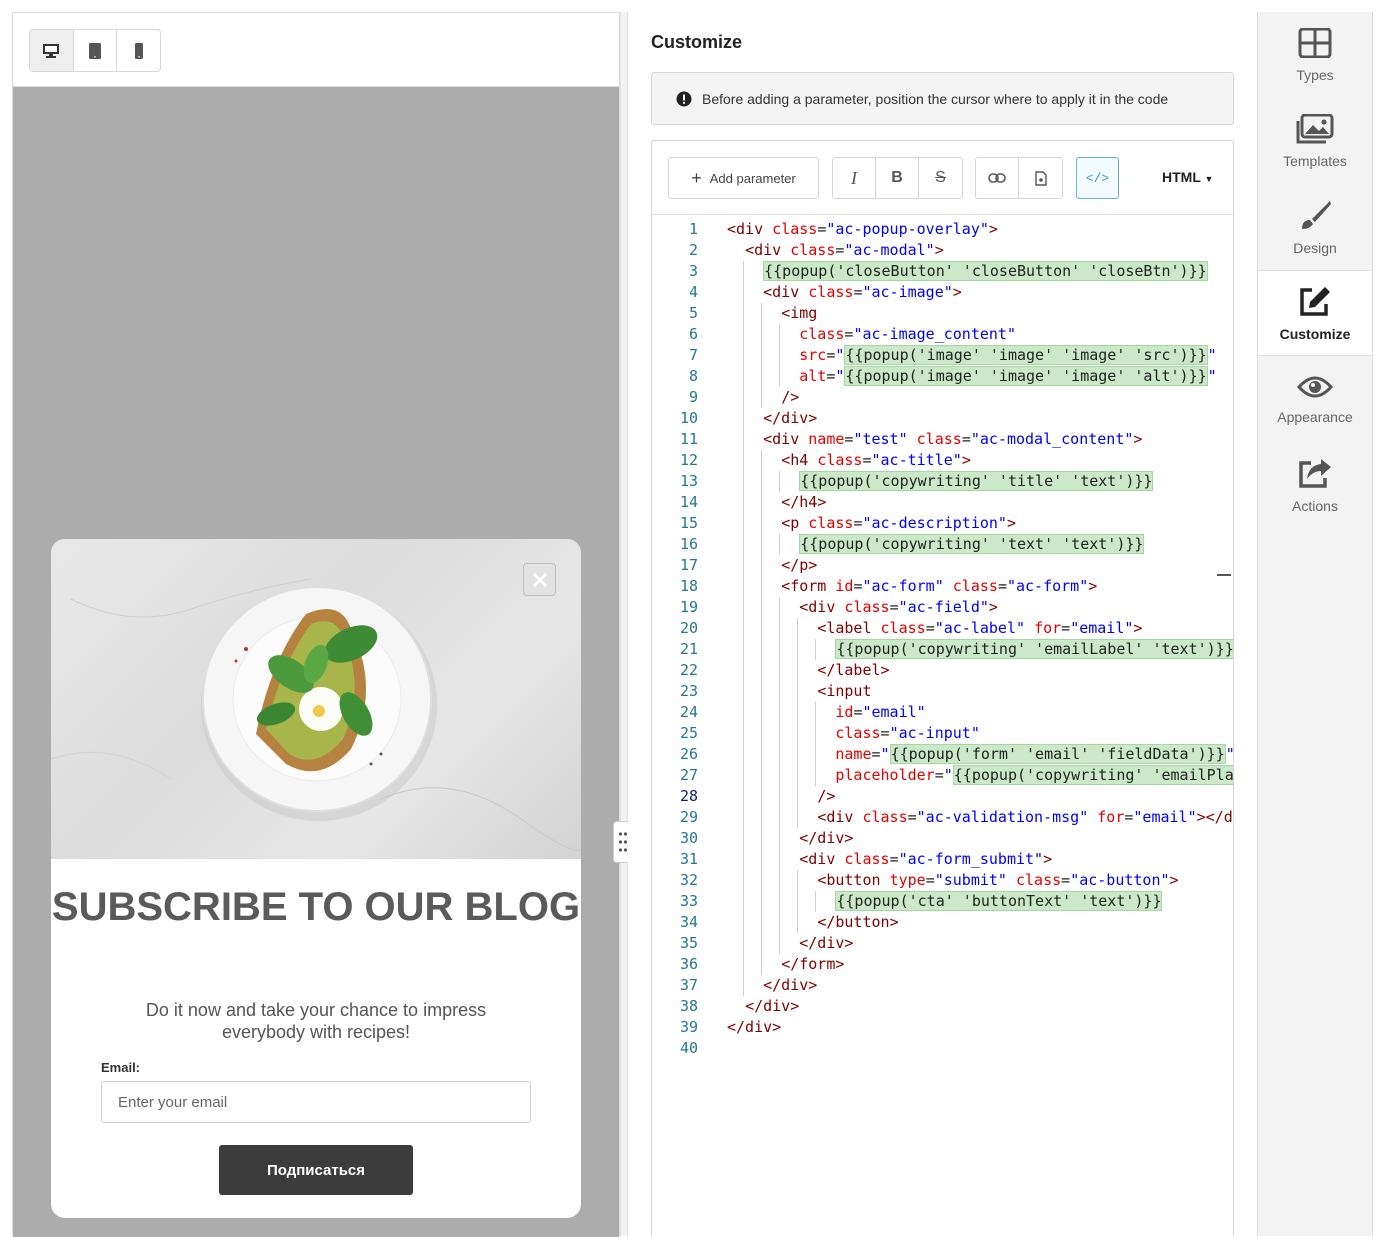  What do you see at coordinates (942, 712) in the screenshot?
I see `code-line: 24 id="email"` at bounding box center [942, 712].